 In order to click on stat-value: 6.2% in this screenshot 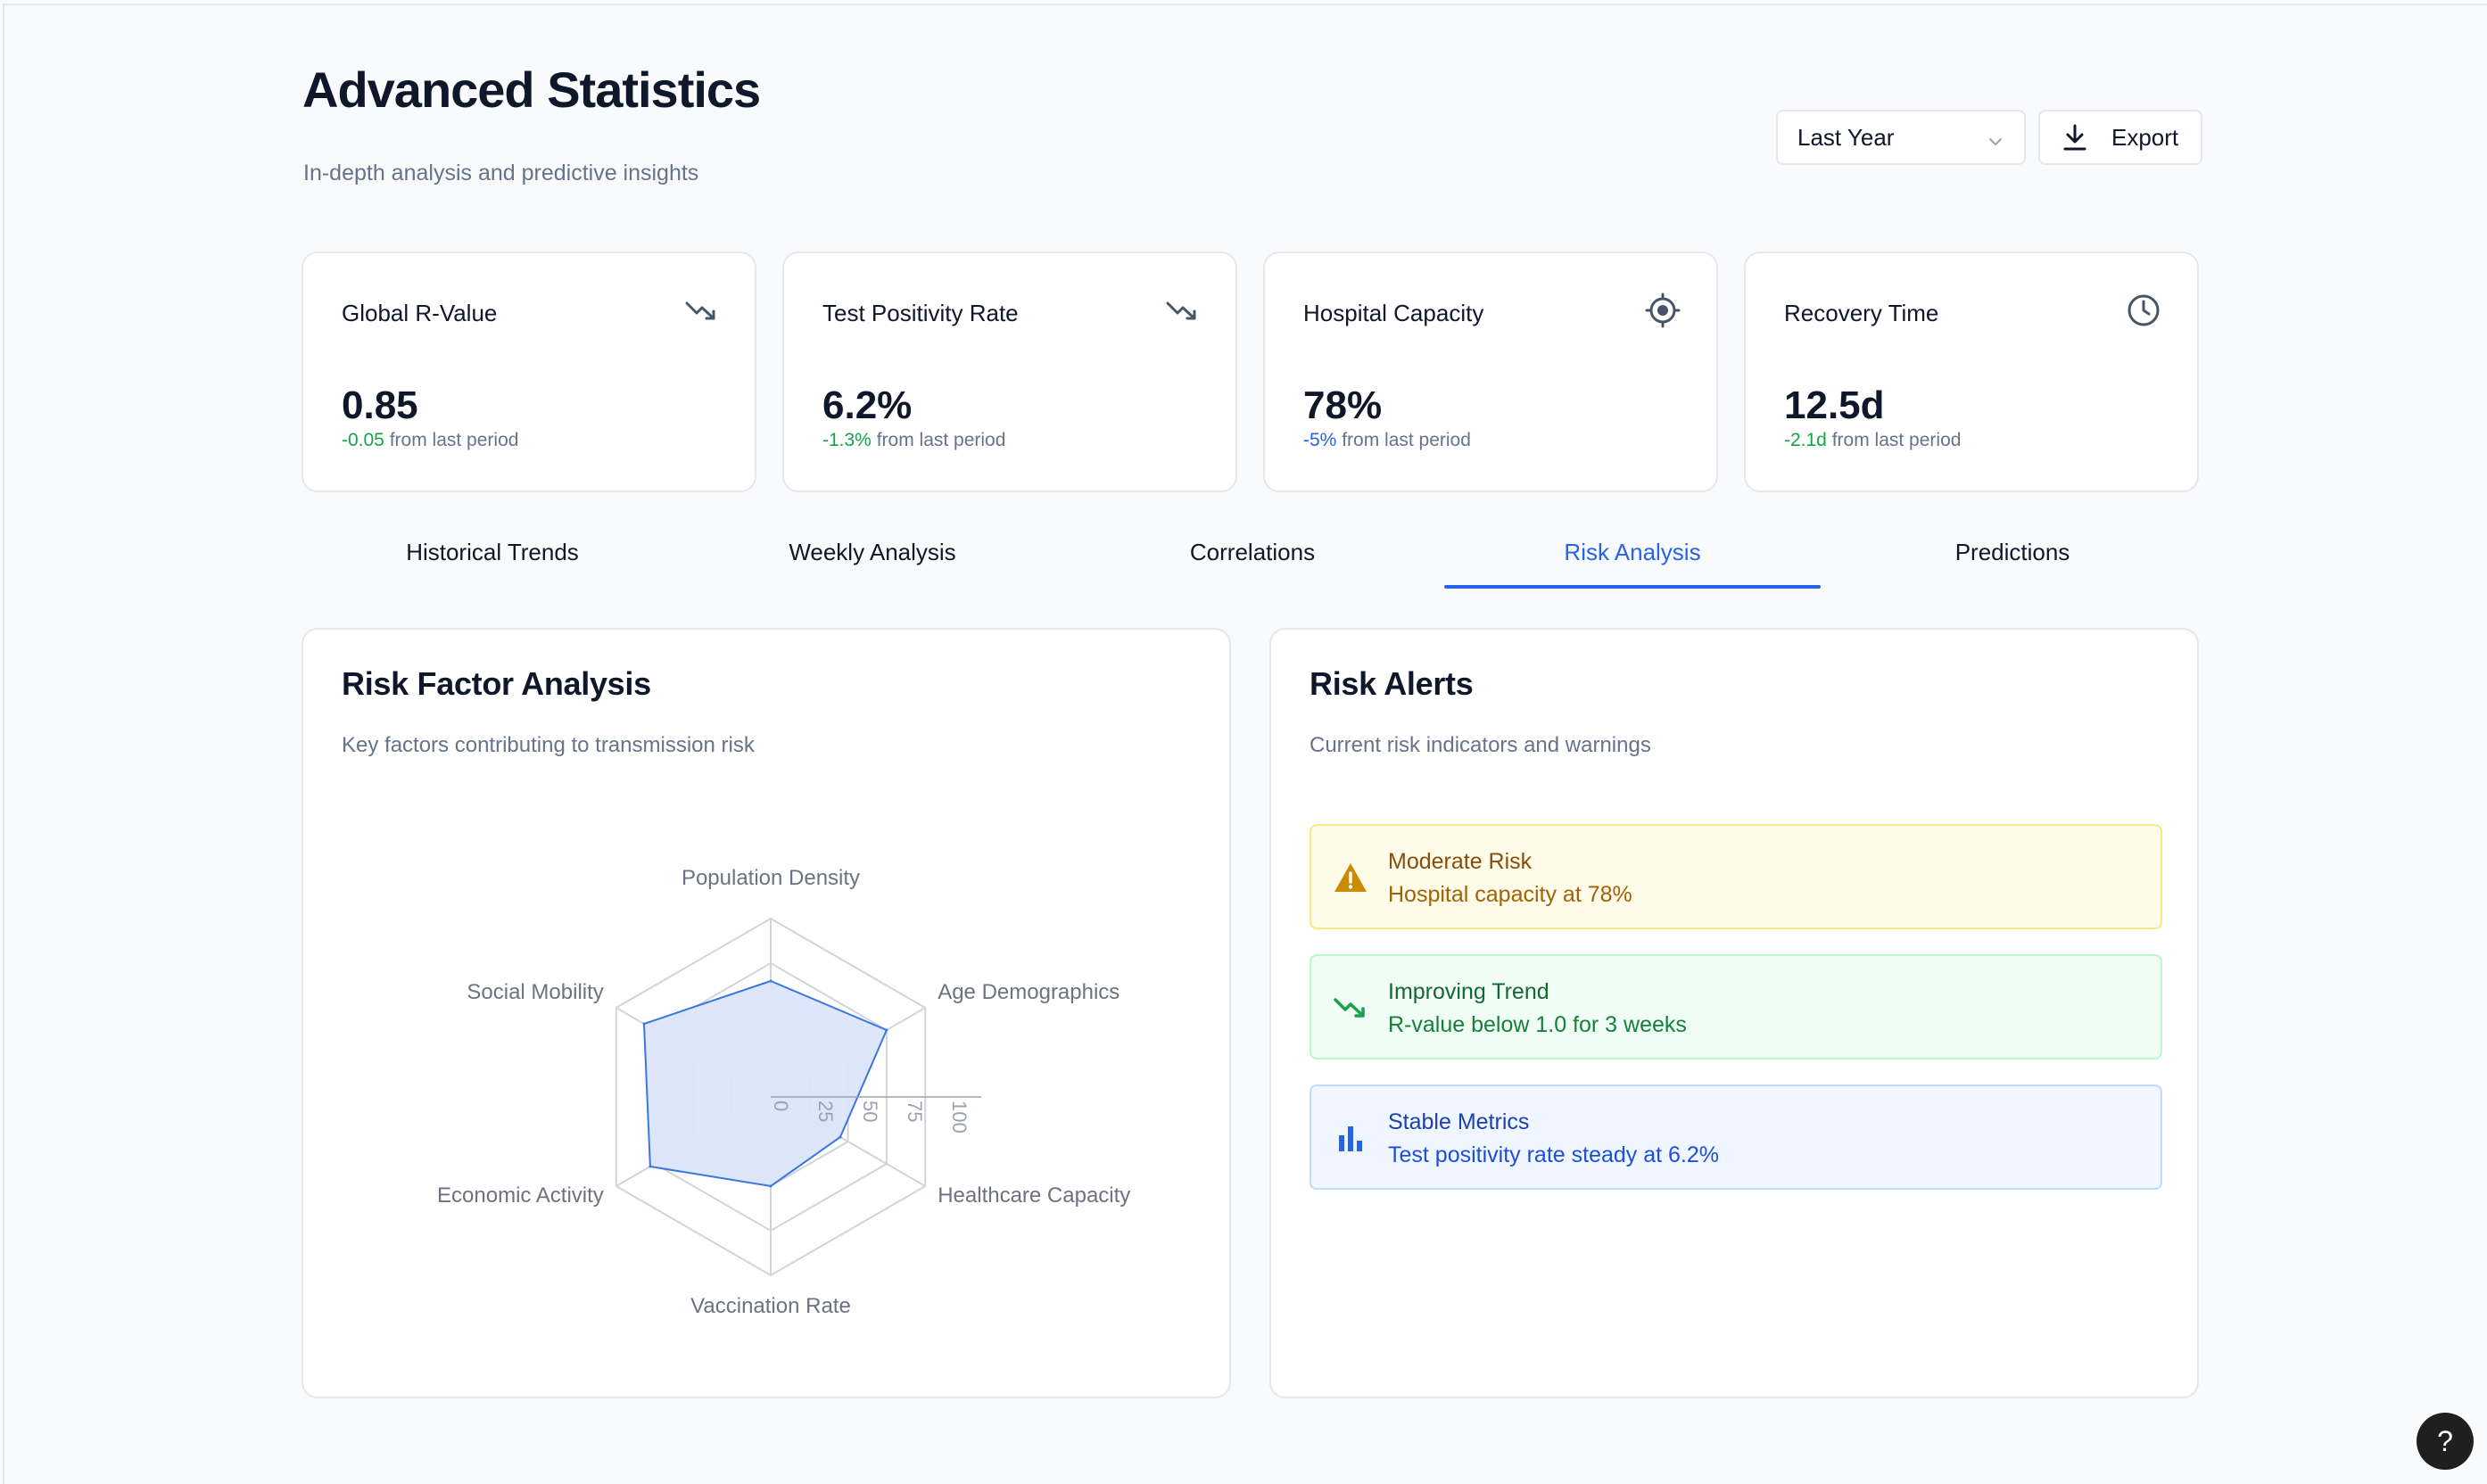, I will do `click(867, 405)`.